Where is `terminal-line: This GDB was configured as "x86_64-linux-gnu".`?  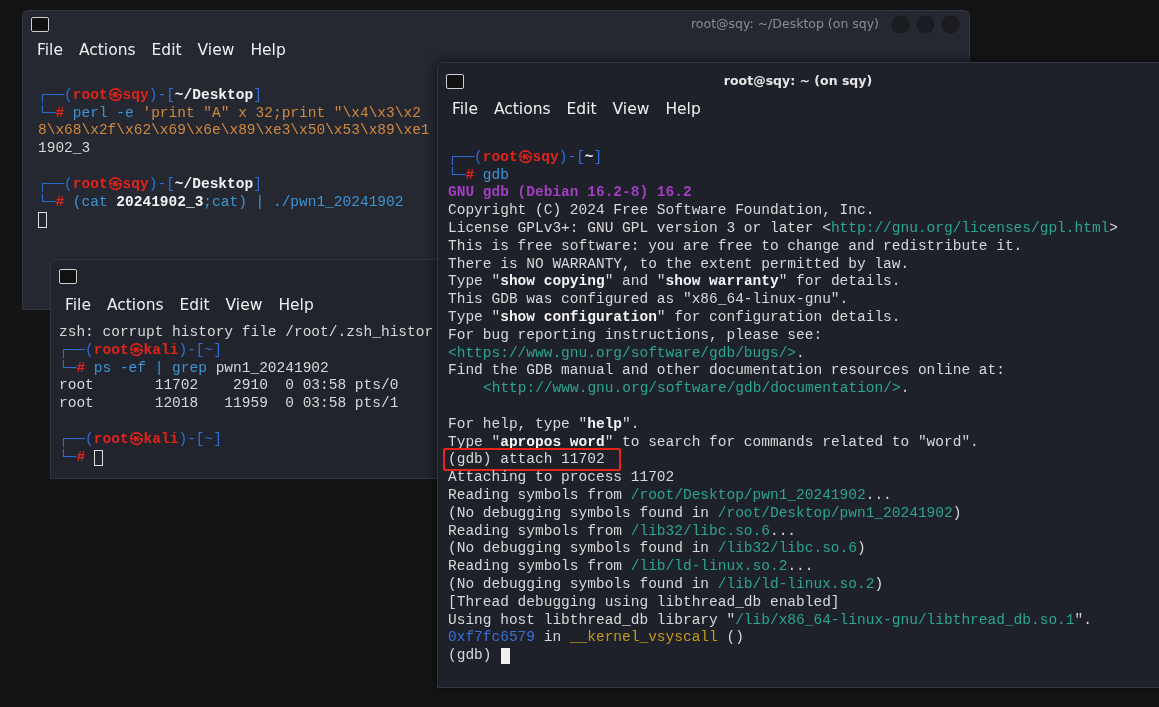 terminal-line: This GDB was configured as "x86_64-linux-gnu". is located at coordinates (648, 300).